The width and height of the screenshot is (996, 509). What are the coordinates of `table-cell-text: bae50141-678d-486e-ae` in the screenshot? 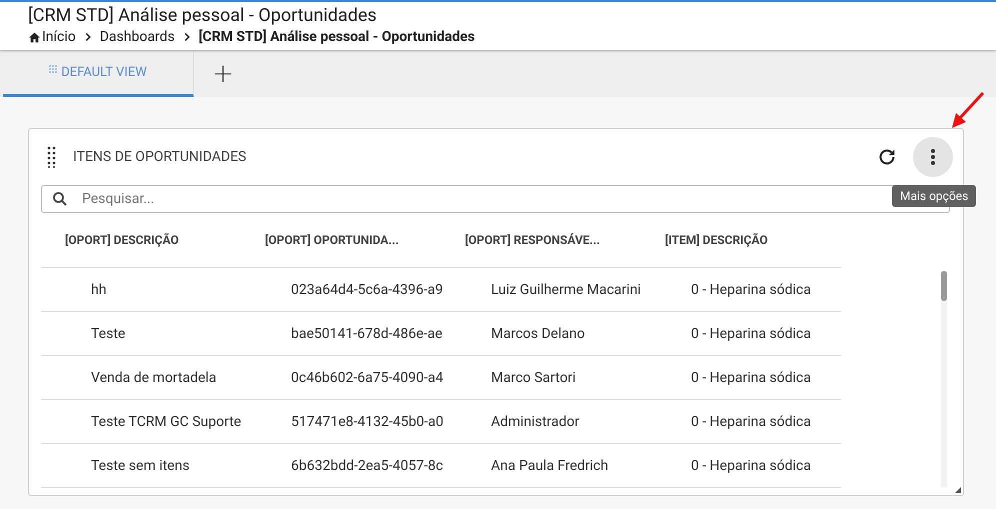 It's located at (365, 334).